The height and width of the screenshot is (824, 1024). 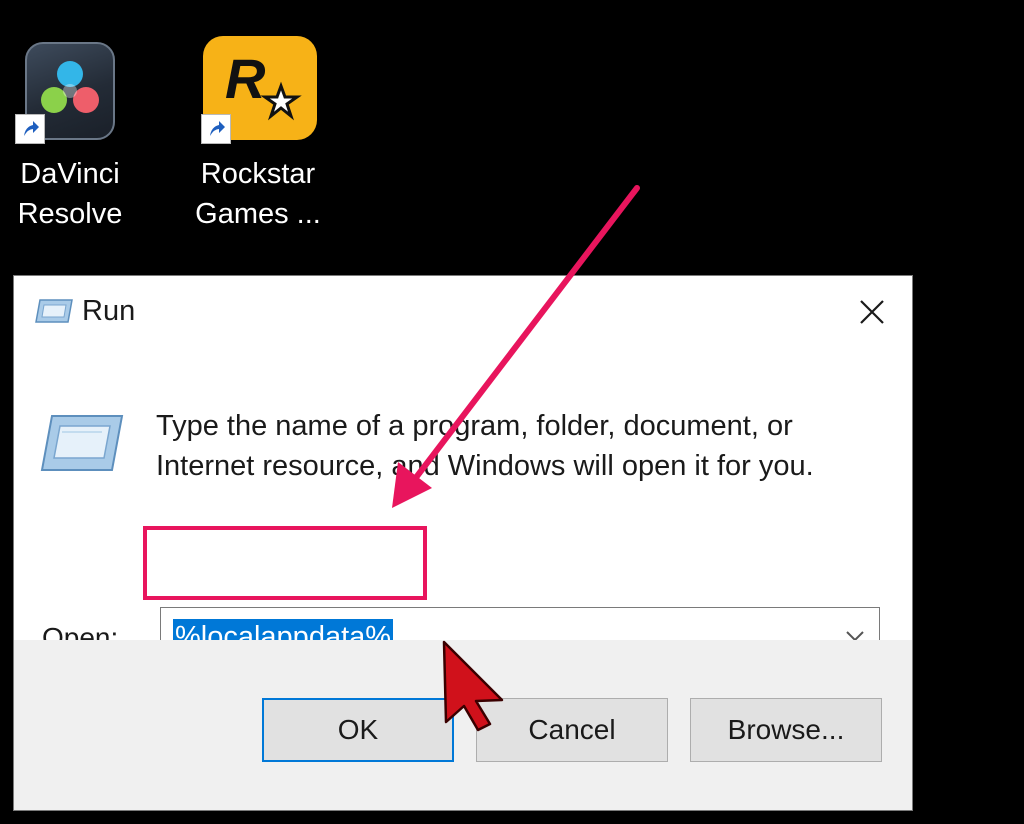 I want to click on cancel-button: Cancel, so click(x=572, y=730).